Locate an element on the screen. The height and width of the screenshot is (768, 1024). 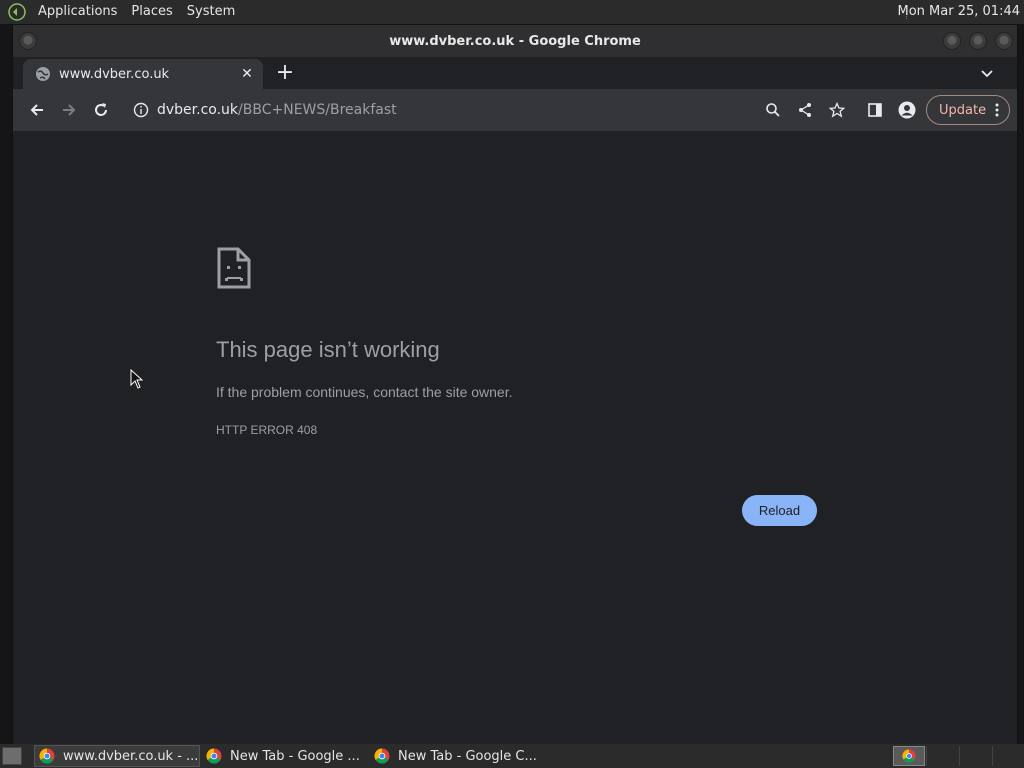
window-titlebar: www.dvber.co.uk - Google Chrome is located at coordinates (515, 41).